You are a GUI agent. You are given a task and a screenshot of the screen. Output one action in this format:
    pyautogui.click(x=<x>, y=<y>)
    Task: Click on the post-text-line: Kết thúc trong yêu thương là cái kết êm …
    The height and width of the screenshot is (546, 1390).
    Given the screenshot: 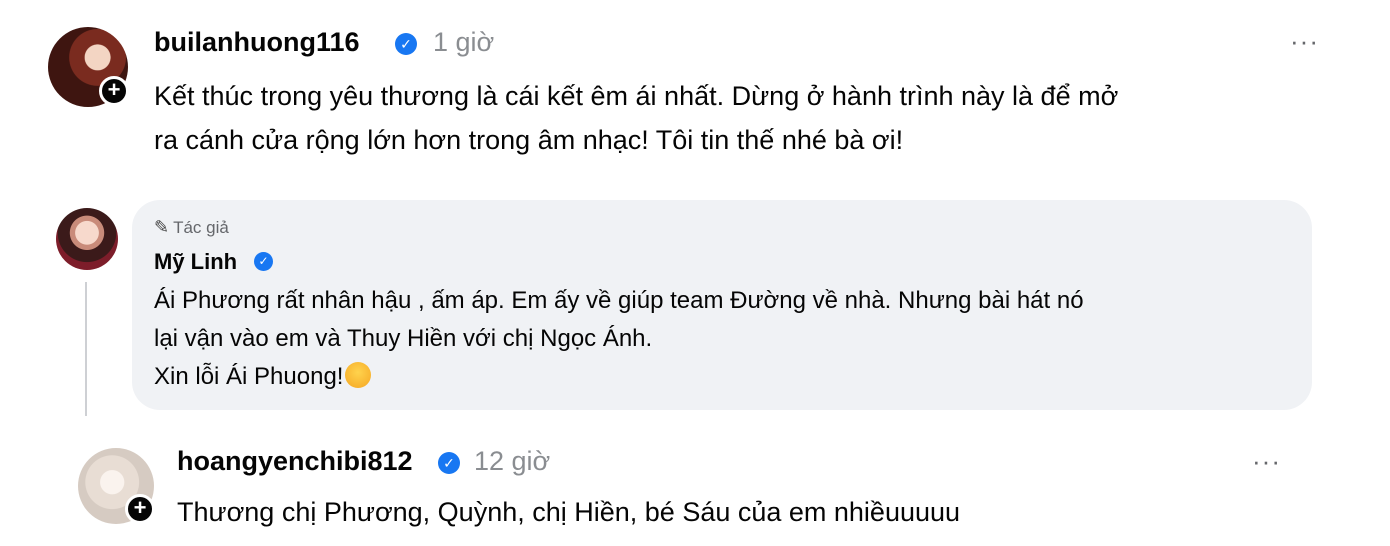 What is the action you would take?
    pyautogui.click(x=636, y=96)
    